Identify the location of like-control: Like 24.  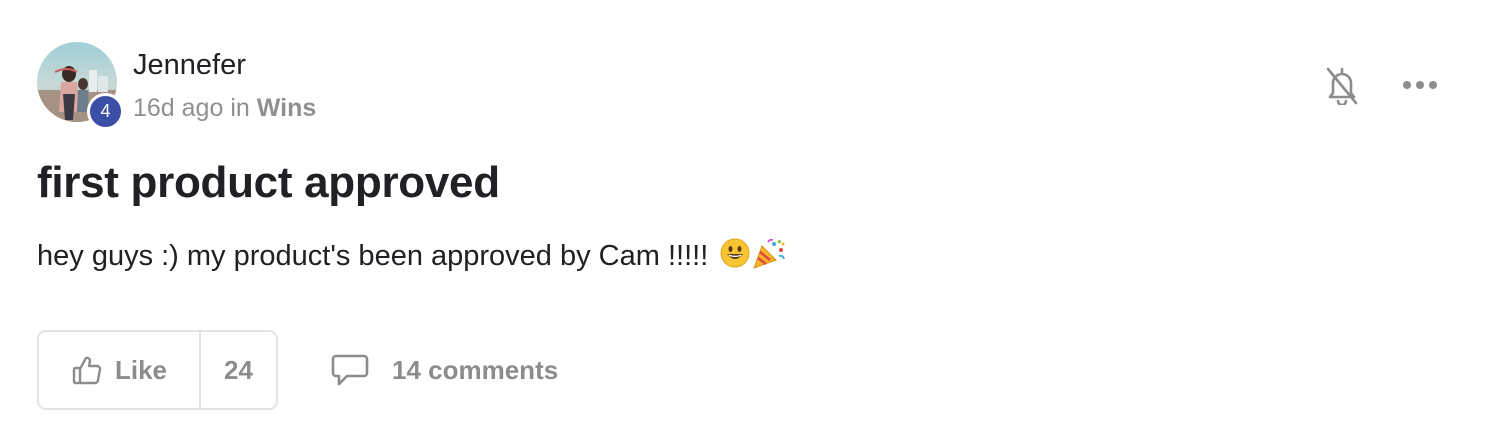
(157, 370).